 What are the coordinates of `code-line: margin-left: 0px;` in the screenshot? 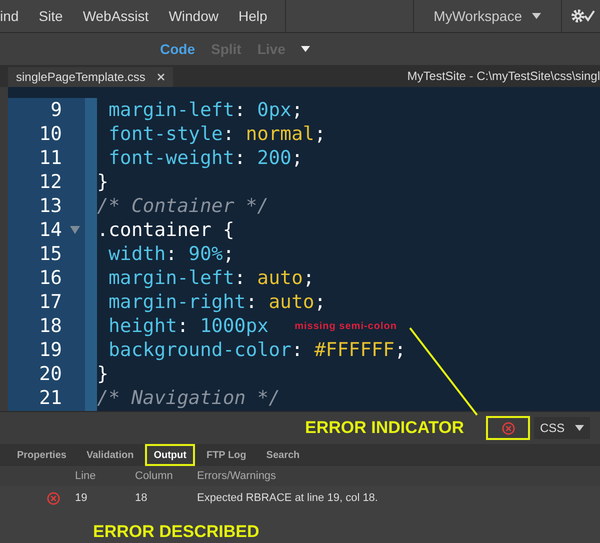 It's located at (205, 110).